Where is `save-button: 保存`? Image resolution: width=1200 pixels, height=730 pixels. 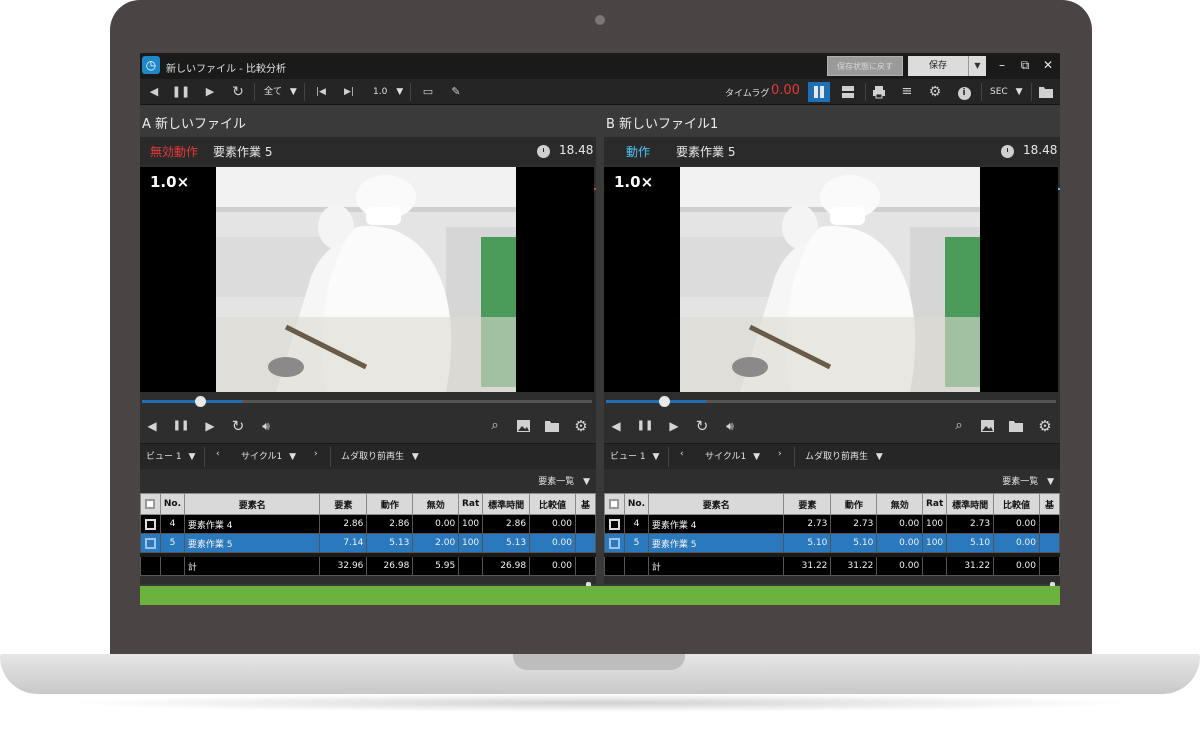
save-button: 保存 is located at coordinates (938, 66).